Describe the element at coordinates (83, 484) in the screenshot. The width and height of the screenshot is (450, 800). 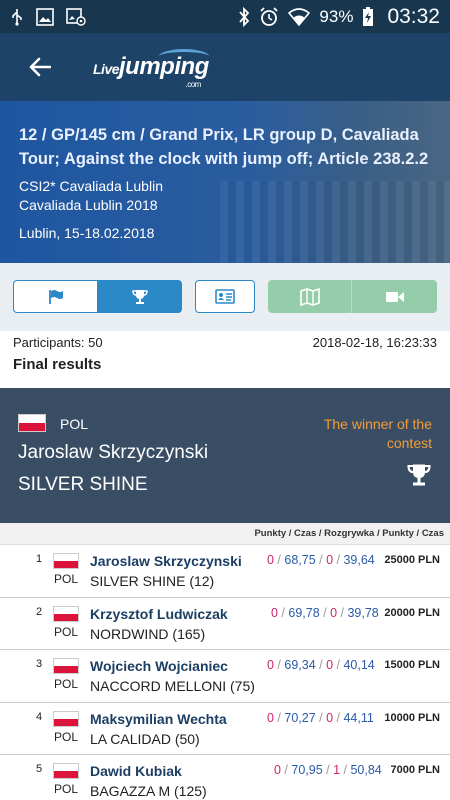
I see `winner-horse: SILVER SHINE` at that location.